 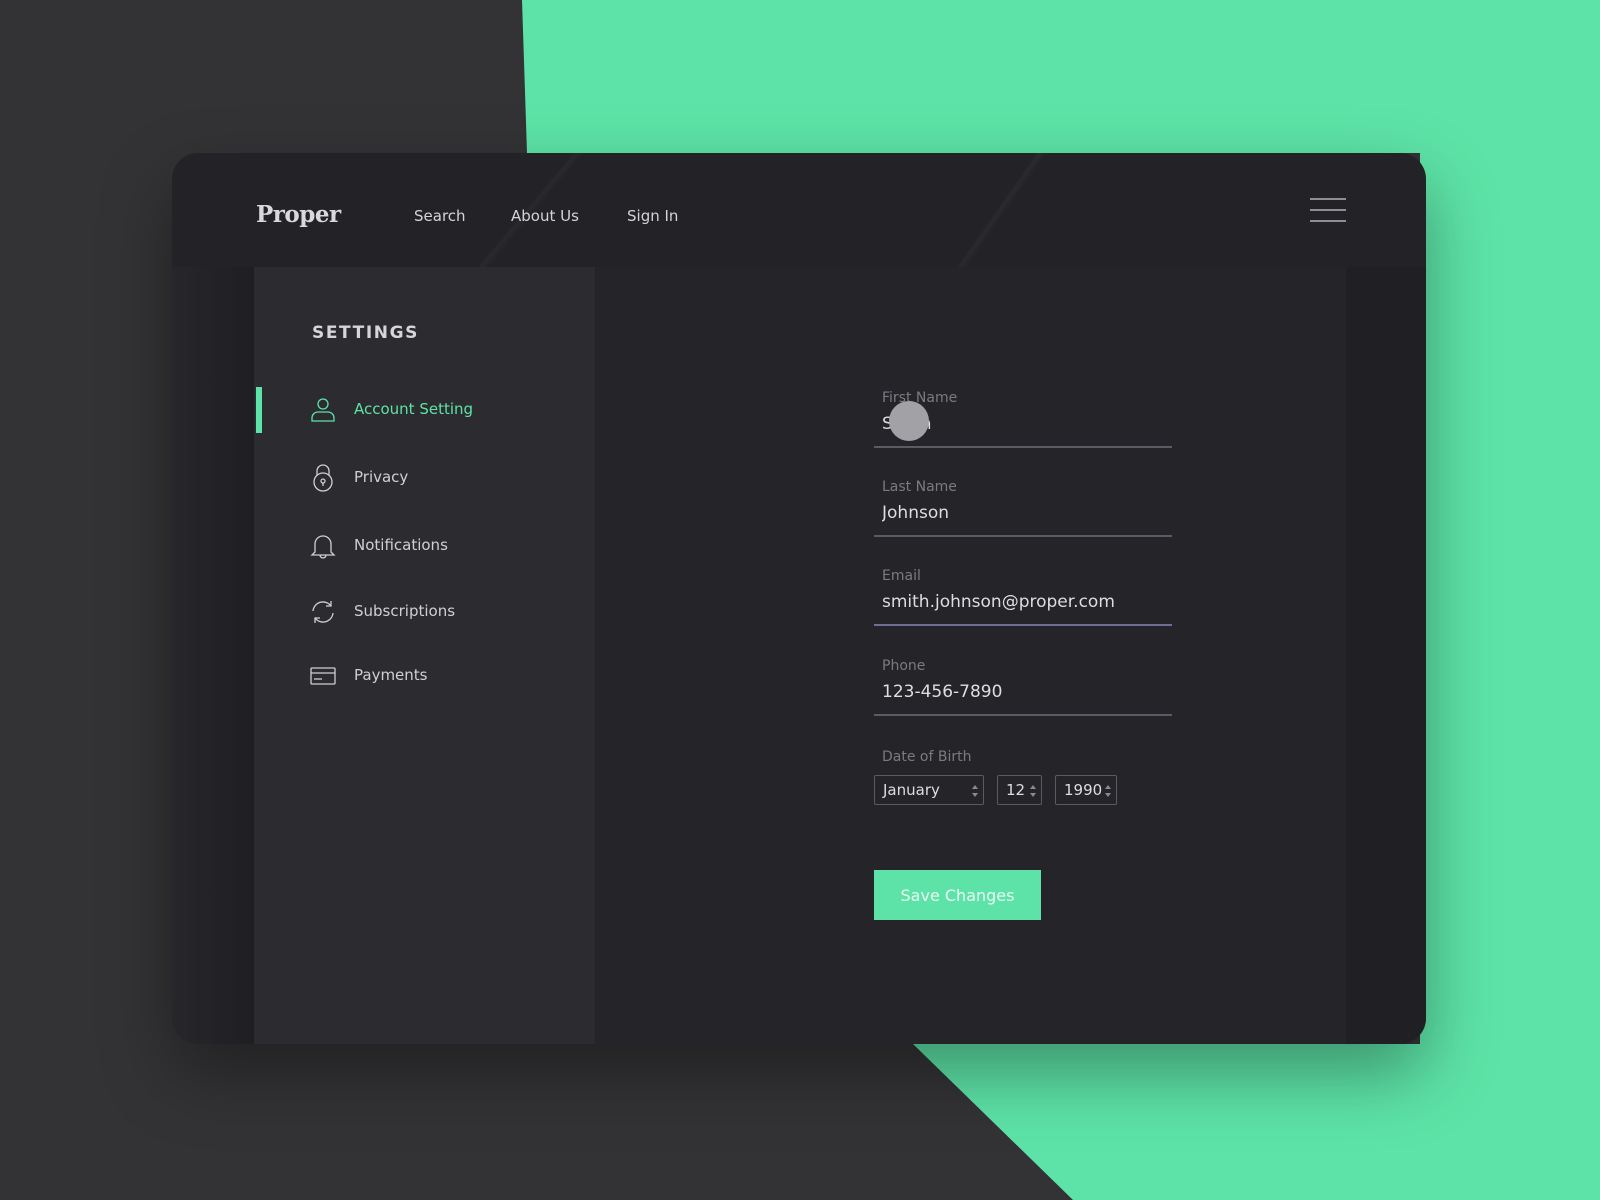 I want to click on settings-heading: SETTINGS, so click(x=365, y=333).